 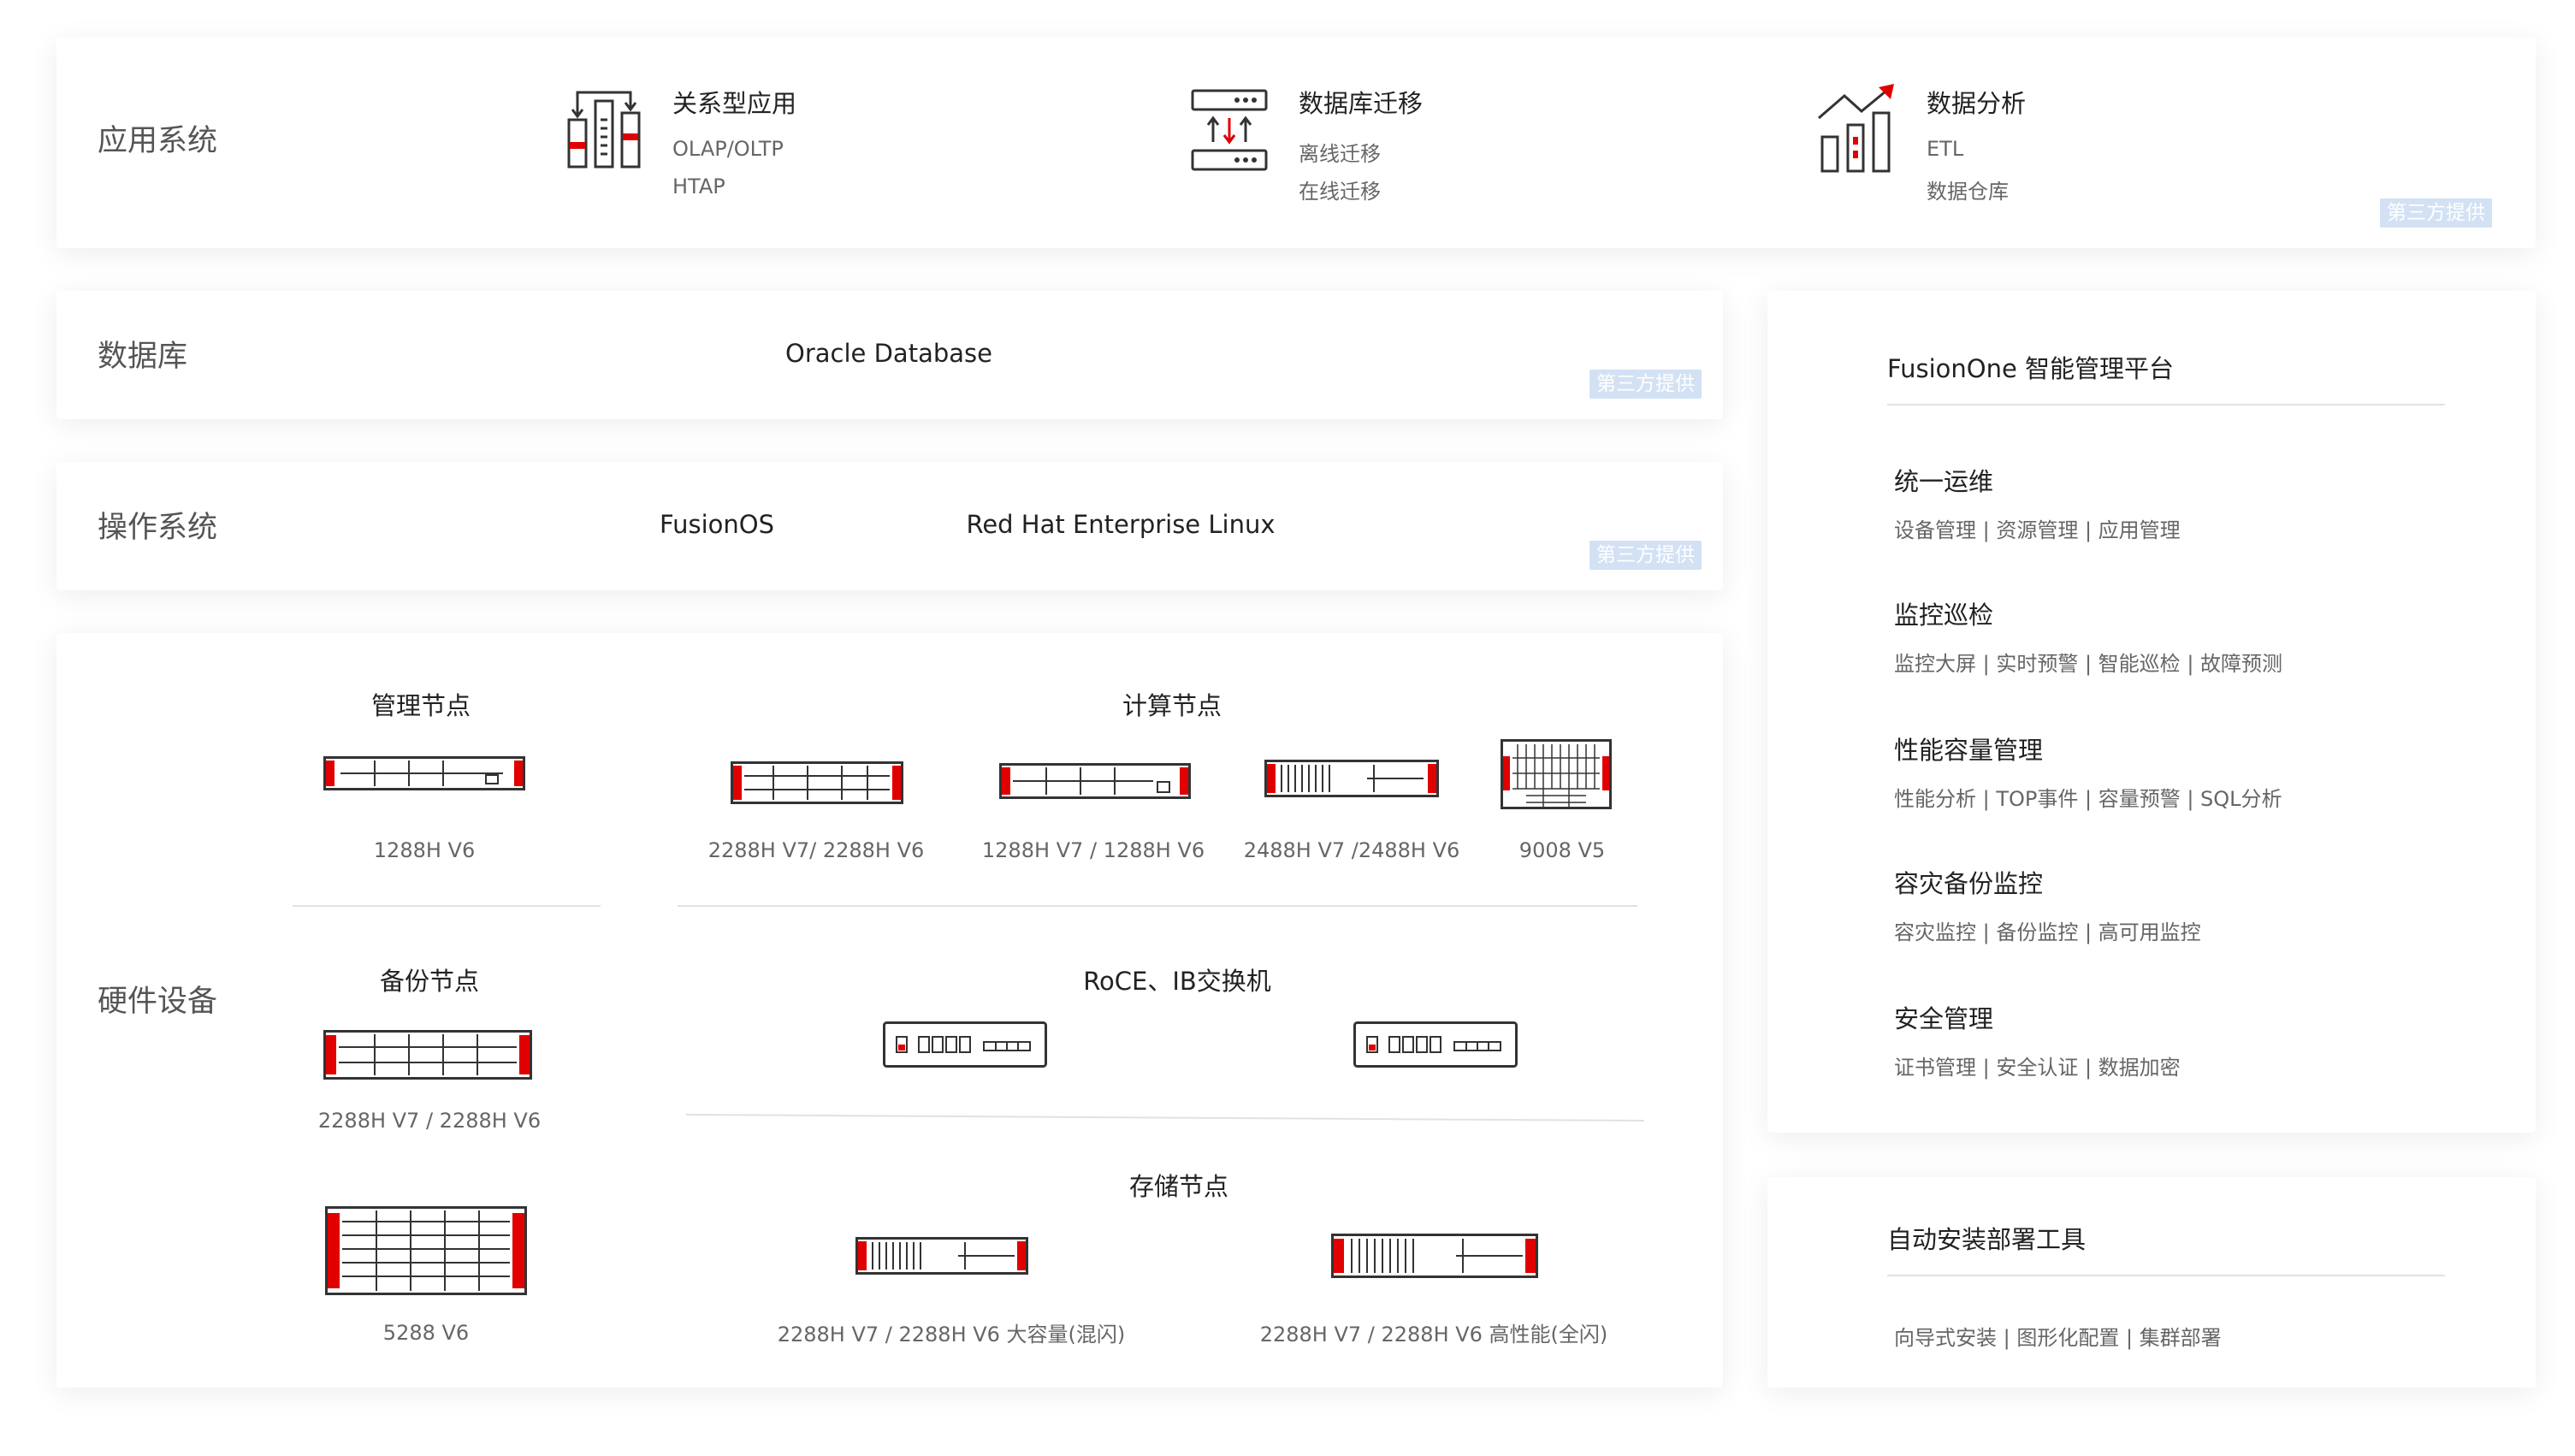 What do you see at coordinates (604, 130) in the screenshot?
I see `relational-app-icon` at bounding box center [604, 130].